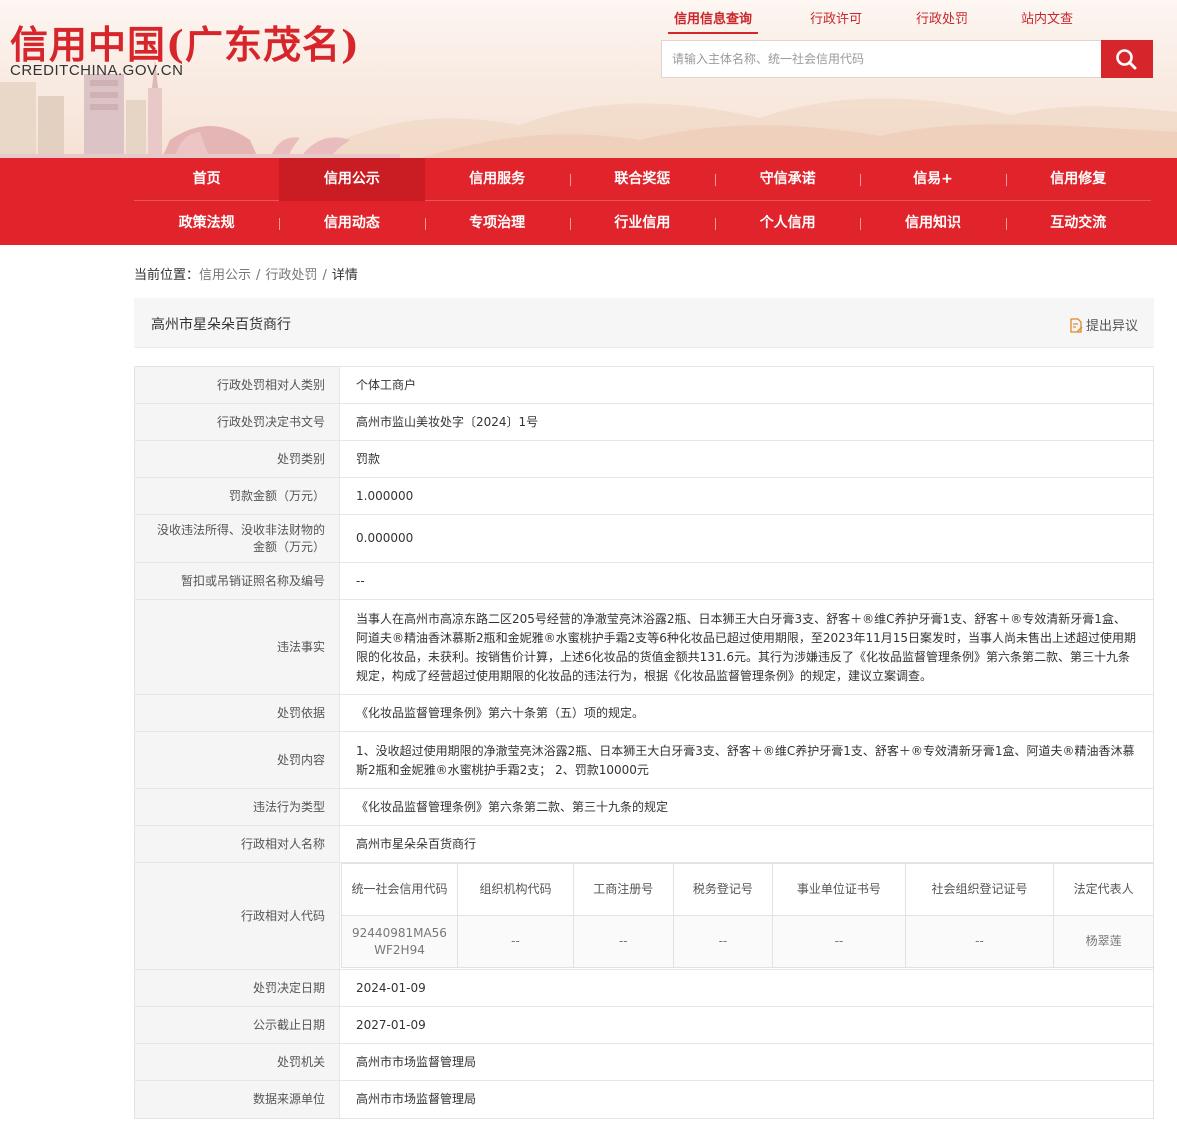 This screenshot has height=1139, width=1177. What do you see at coordinates (644, 988) in the screenshot?
I see `detail-row: 处罚决定日期 2024-01-09` at bounding box center [644, 988].